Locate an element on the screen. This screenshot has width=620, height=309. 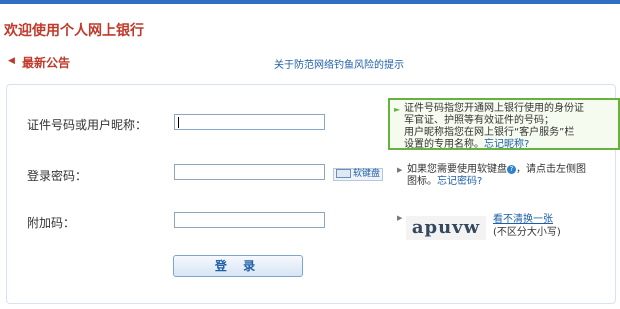
password-tip: 如果您需要使用软键盘? ，请点击左侧图 图标。忘记密码? is located at coordinates (496, 175).